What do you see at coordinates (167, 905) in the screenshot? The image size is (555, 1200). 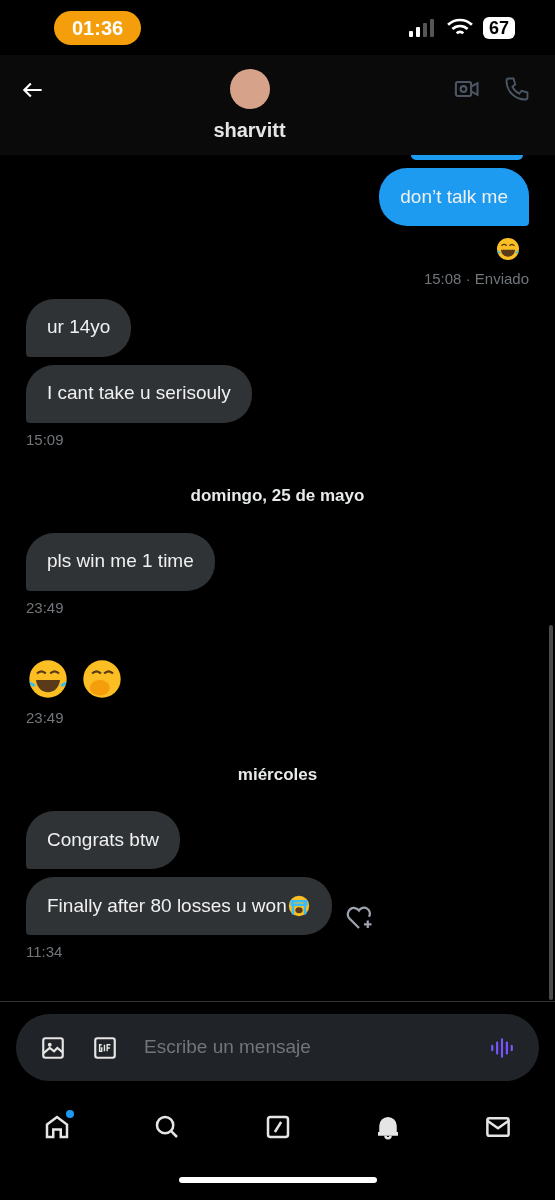 I see `message-text: Finally after 80 losses u won` at bounding box center [167, 905].